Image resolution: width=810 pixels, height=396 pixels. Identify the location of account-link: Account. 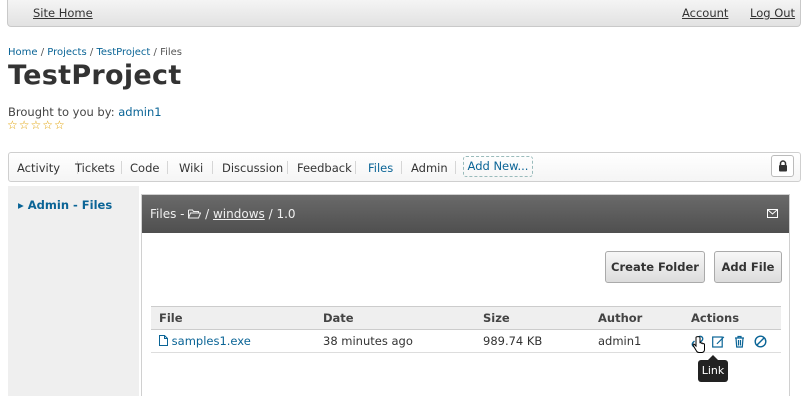
(705, 13).